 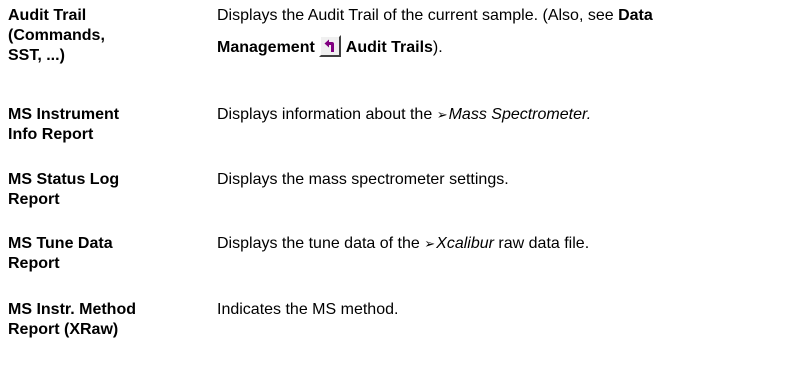 I want to click on definition-suffix: )., so click(x=437, y=47).